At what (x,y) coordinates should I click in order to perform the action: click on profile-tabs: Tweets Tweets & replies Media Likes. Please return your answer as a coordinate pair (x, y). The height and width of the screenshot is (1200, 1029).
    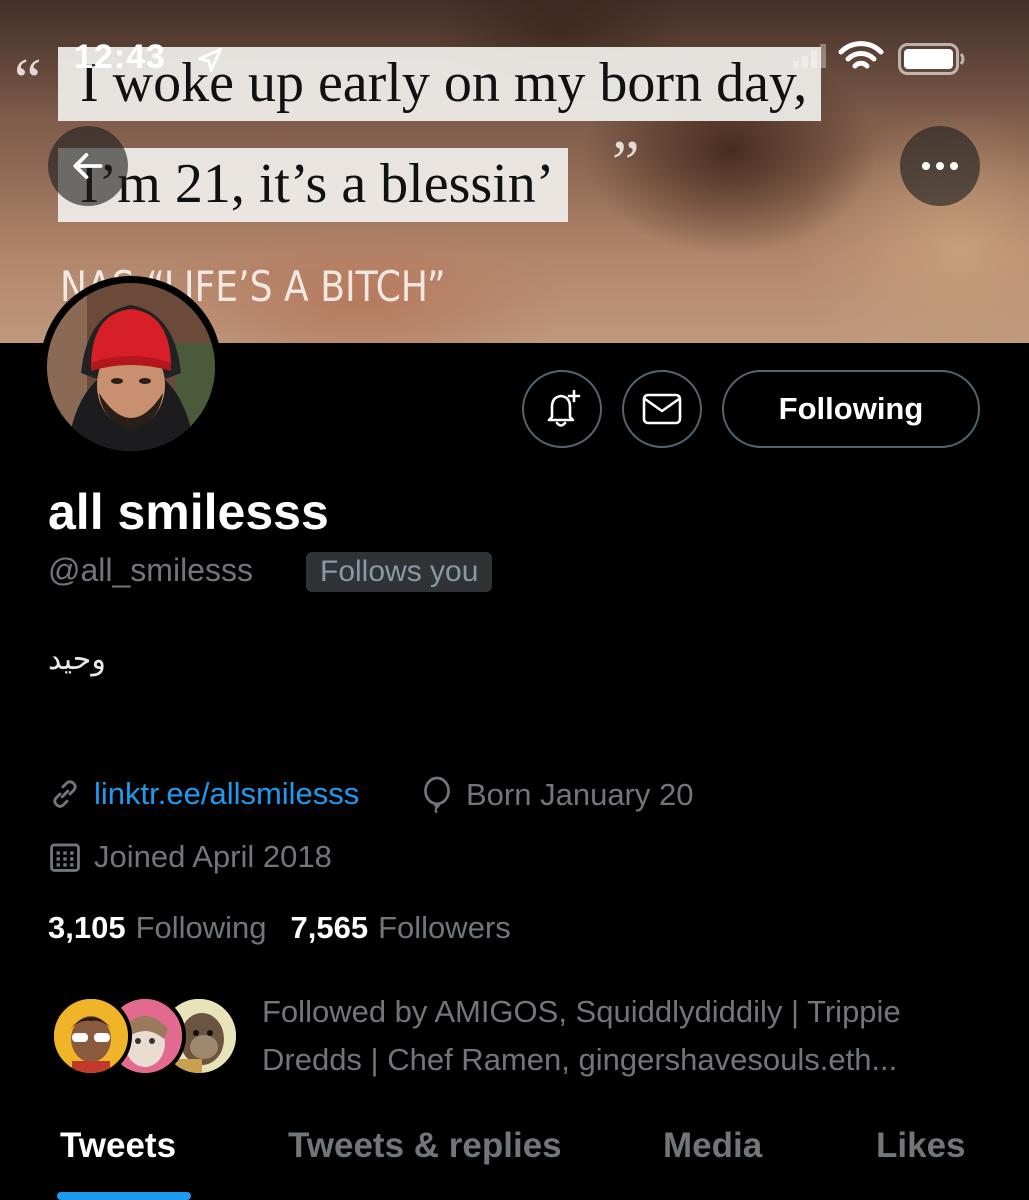
    Looking at the image, I should click on (514, 1155).